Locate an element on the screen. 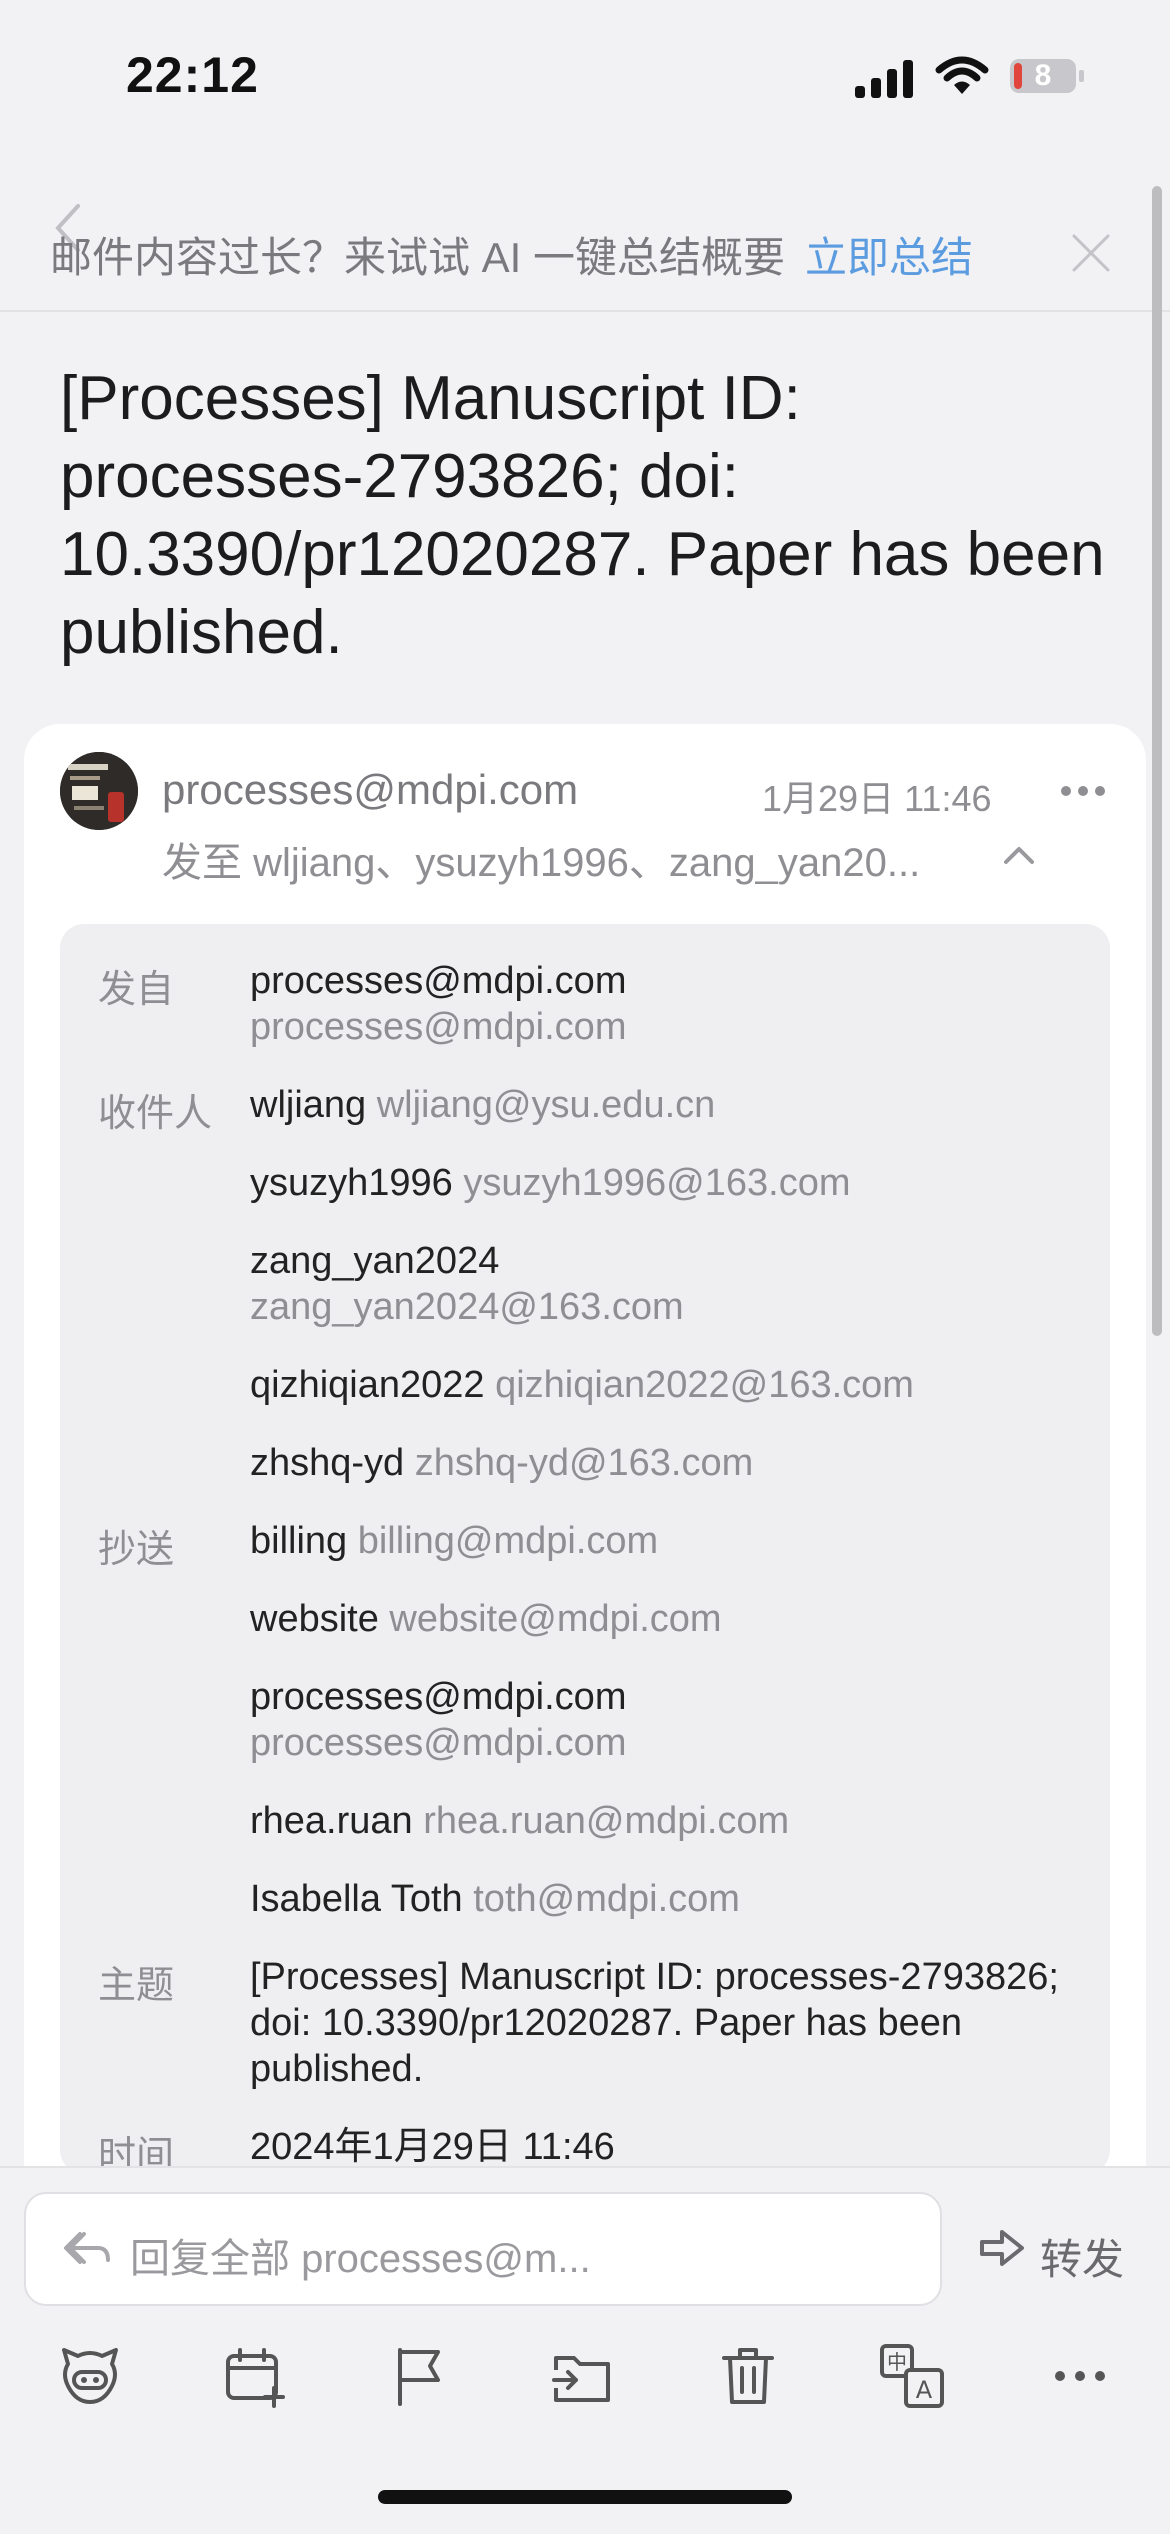 The height and width of the screenshot is (2534, 1170). recipient-name: qizhiqian2022 is located at coordinates (367, 1385).